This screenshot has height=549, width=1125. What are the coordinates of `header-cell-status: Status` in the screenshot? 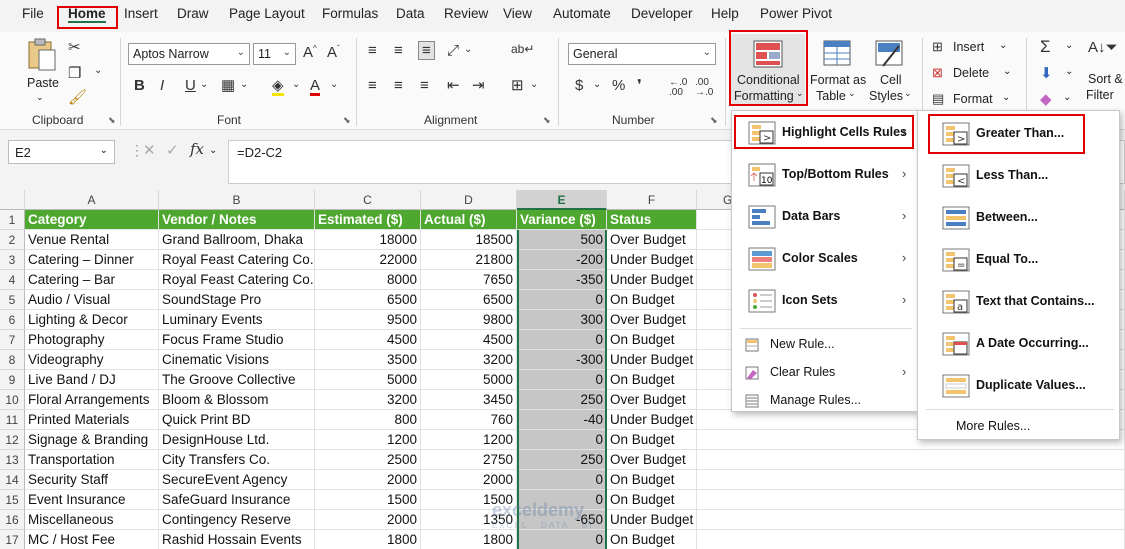 It's located at (652, 220).